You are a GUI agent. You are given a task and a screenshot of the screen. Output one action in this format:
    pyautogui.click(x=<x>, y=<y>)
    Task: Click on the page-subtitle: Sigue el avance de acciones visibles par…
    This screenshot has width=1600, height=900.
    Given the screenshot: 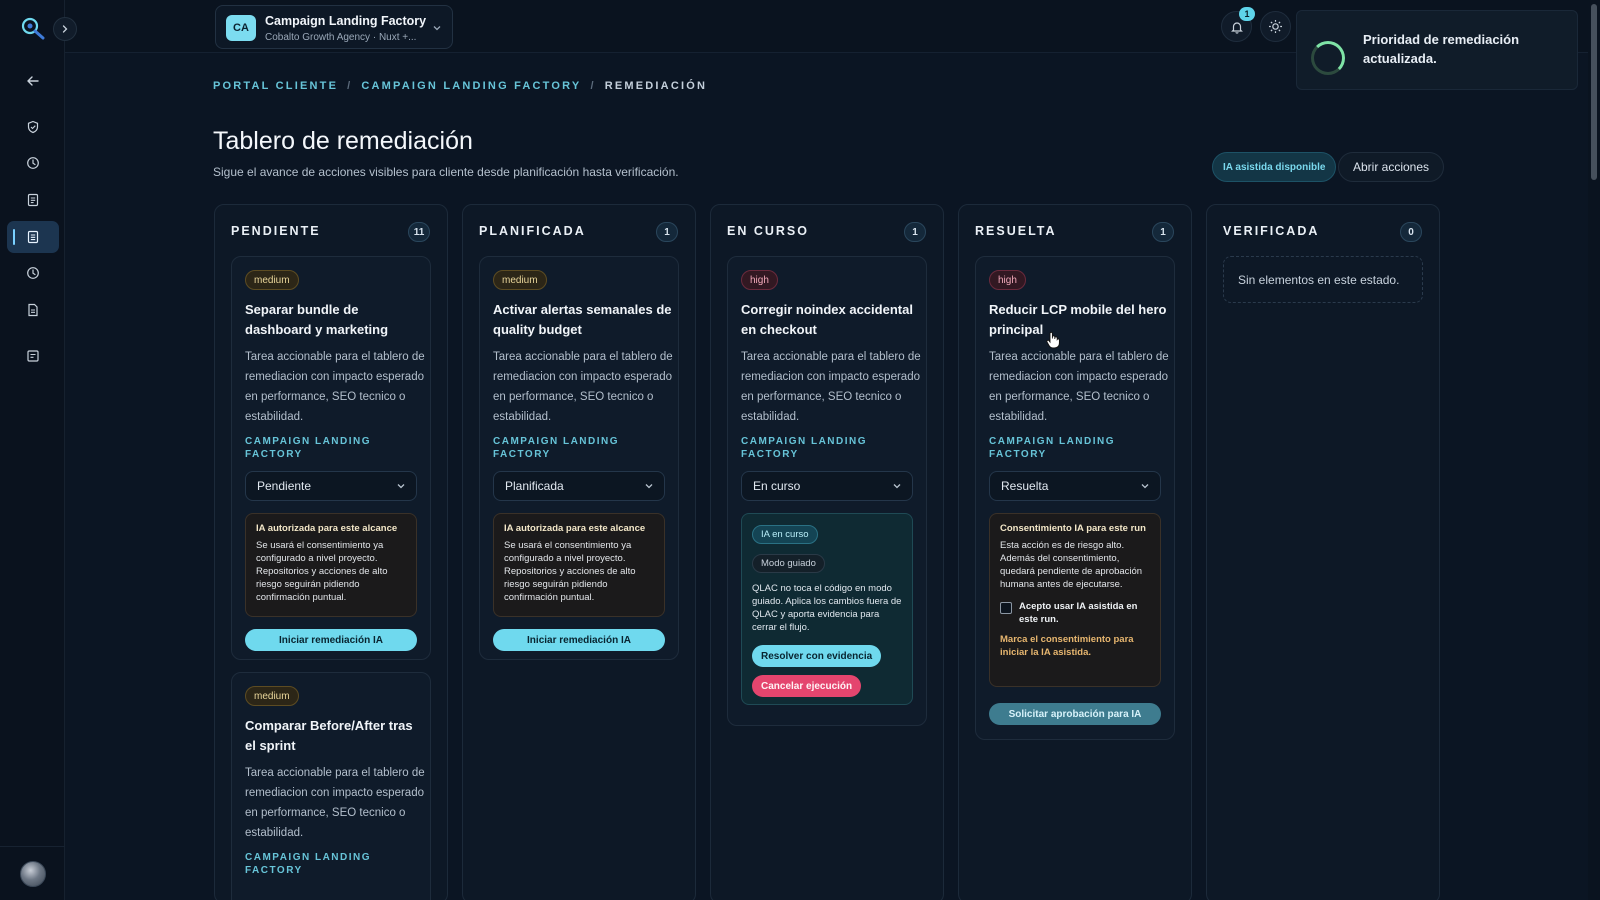 What is the action you would take?
    pyautogui.click(x=446, y=172)
    